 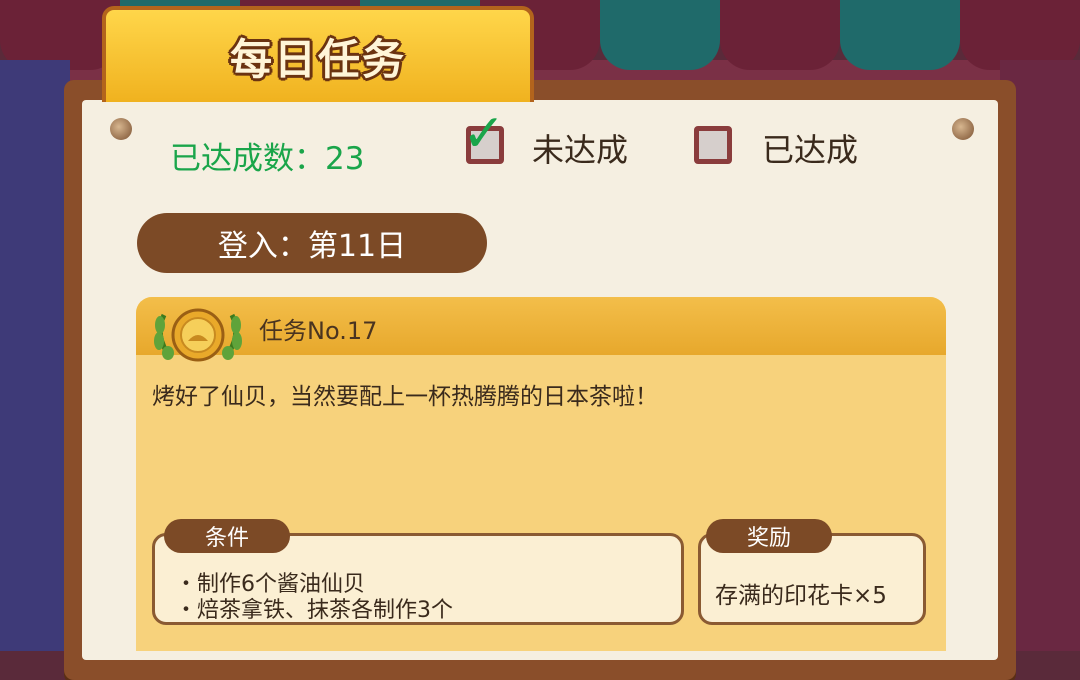 What do you see at coordinates (484, 134) in the screenshot?
I see `check-icon: ✓` at bounding box center [484, 134].